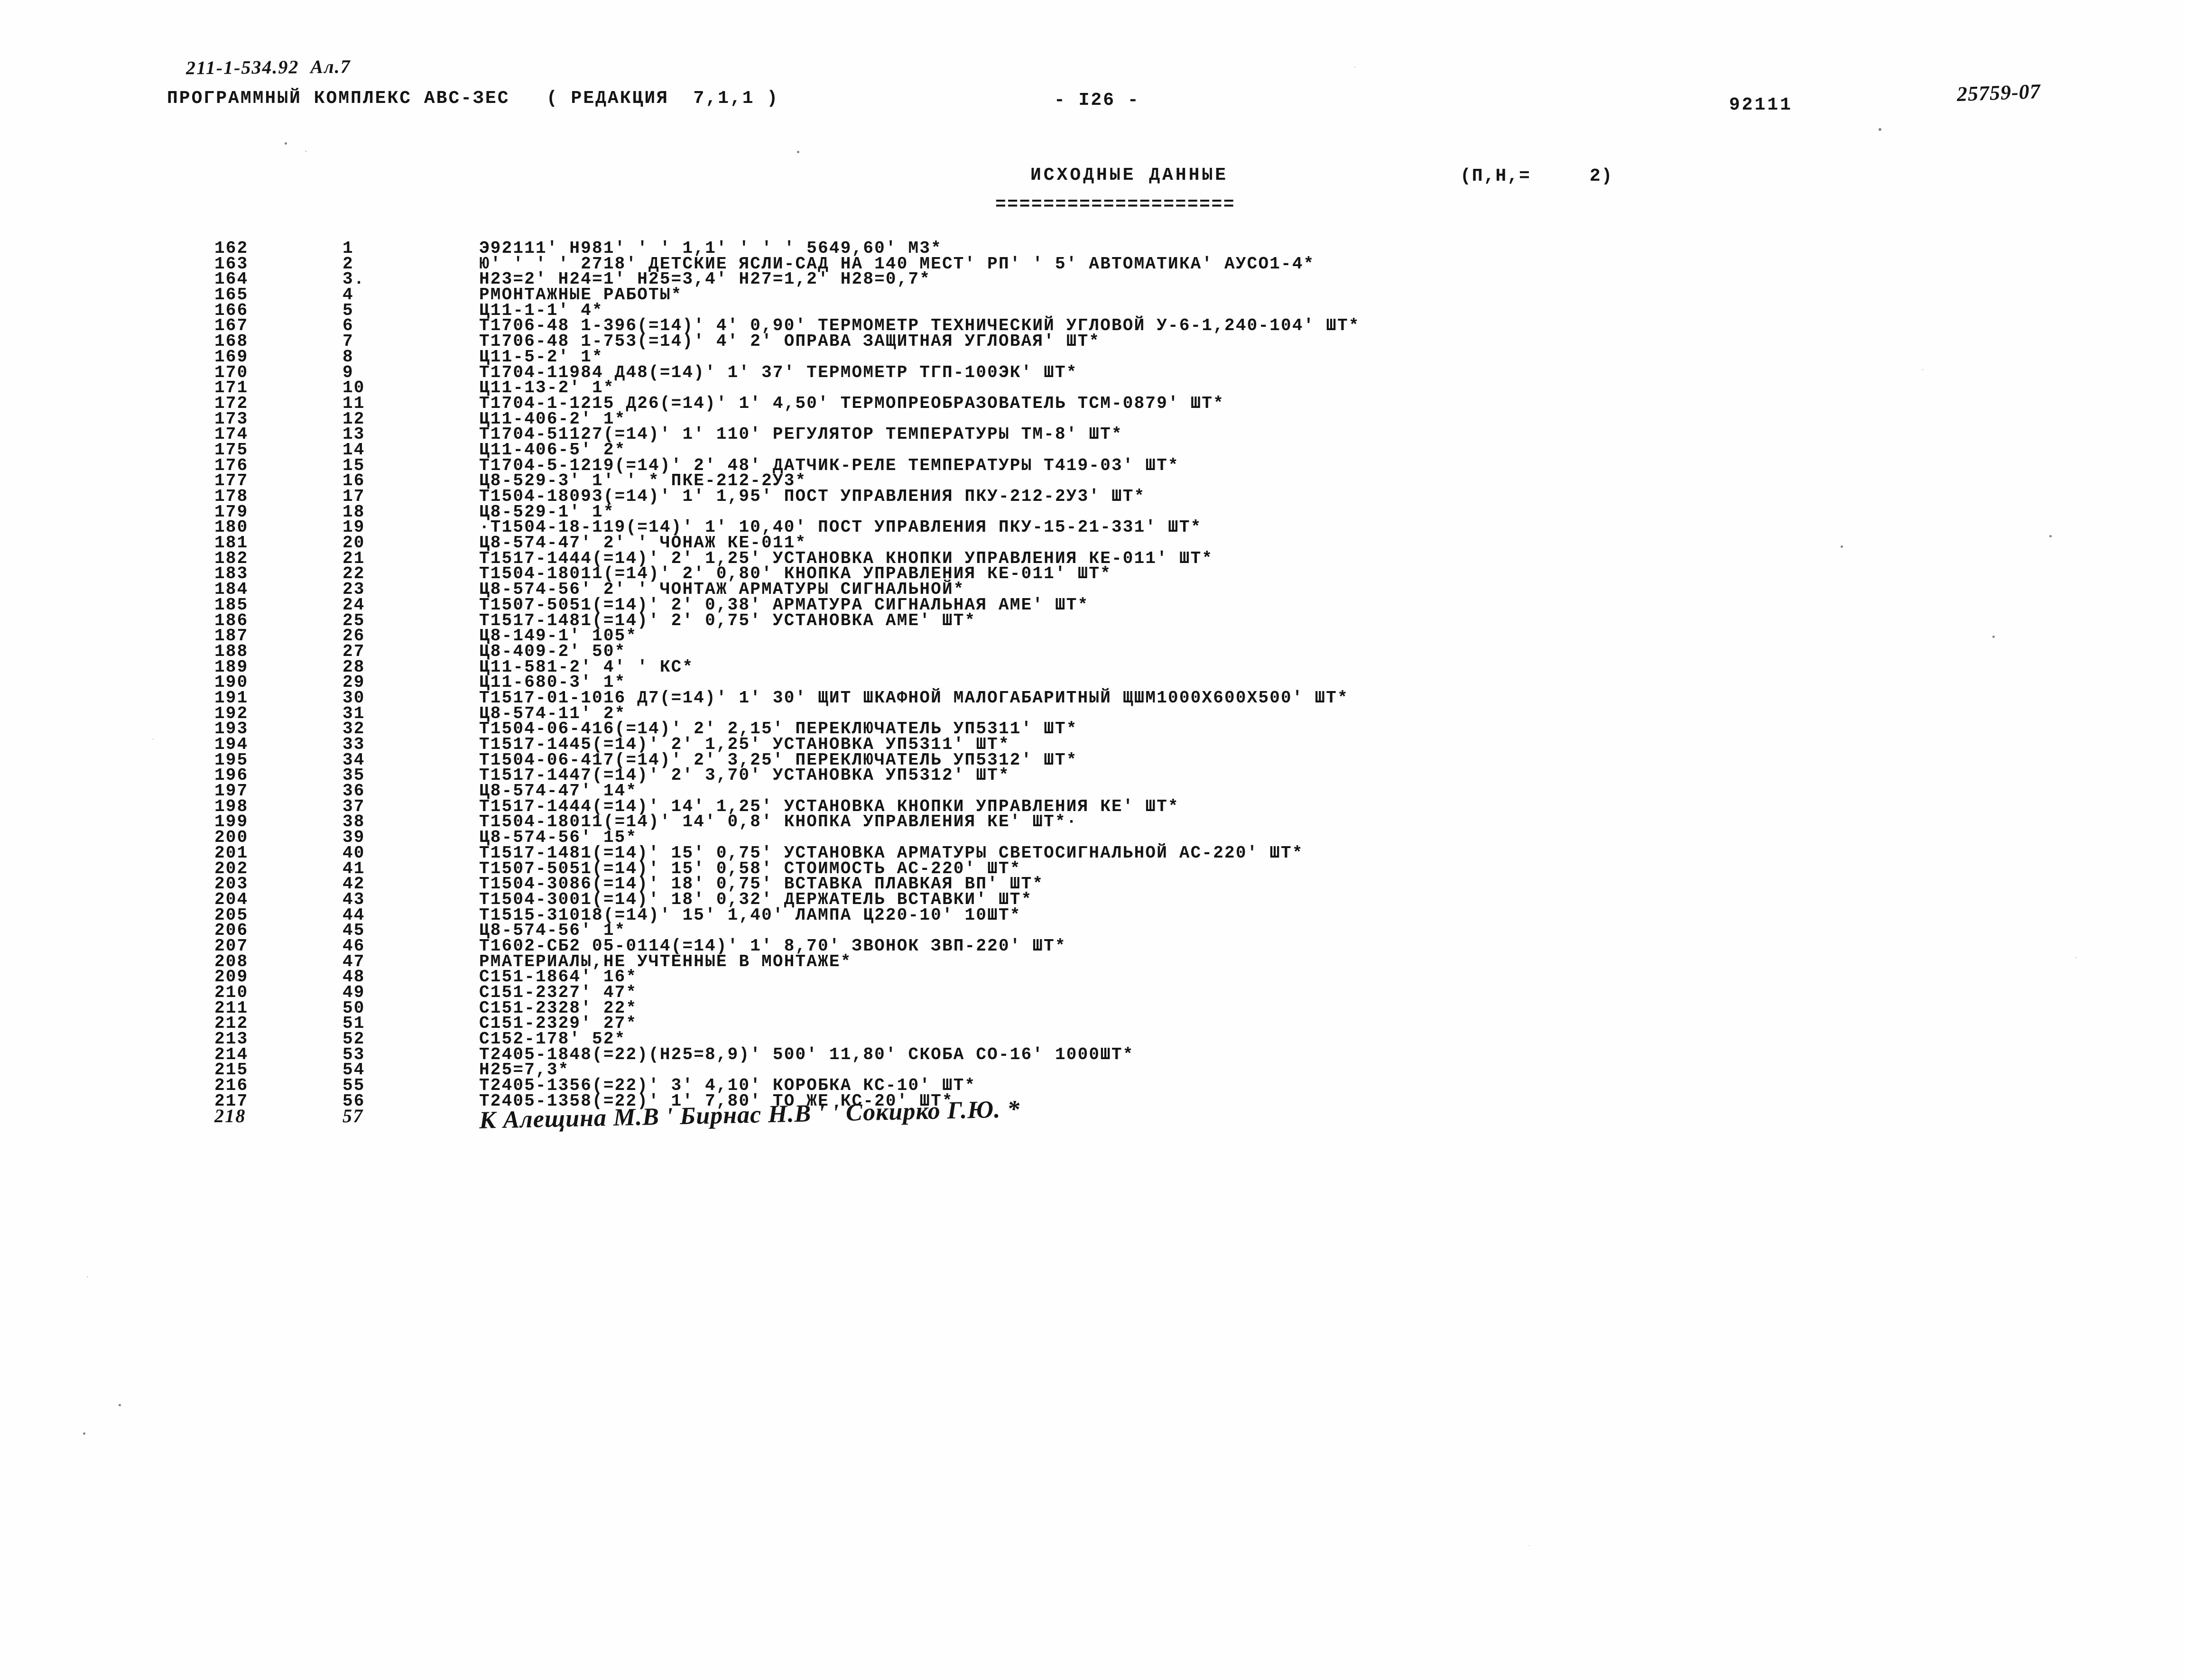  What do you see at coordinates (1129, 175) in the screenshot?
I see `page-title: ИСХОДНЫЕ ДАННЫЕ` at bounding box center [1129, 175].